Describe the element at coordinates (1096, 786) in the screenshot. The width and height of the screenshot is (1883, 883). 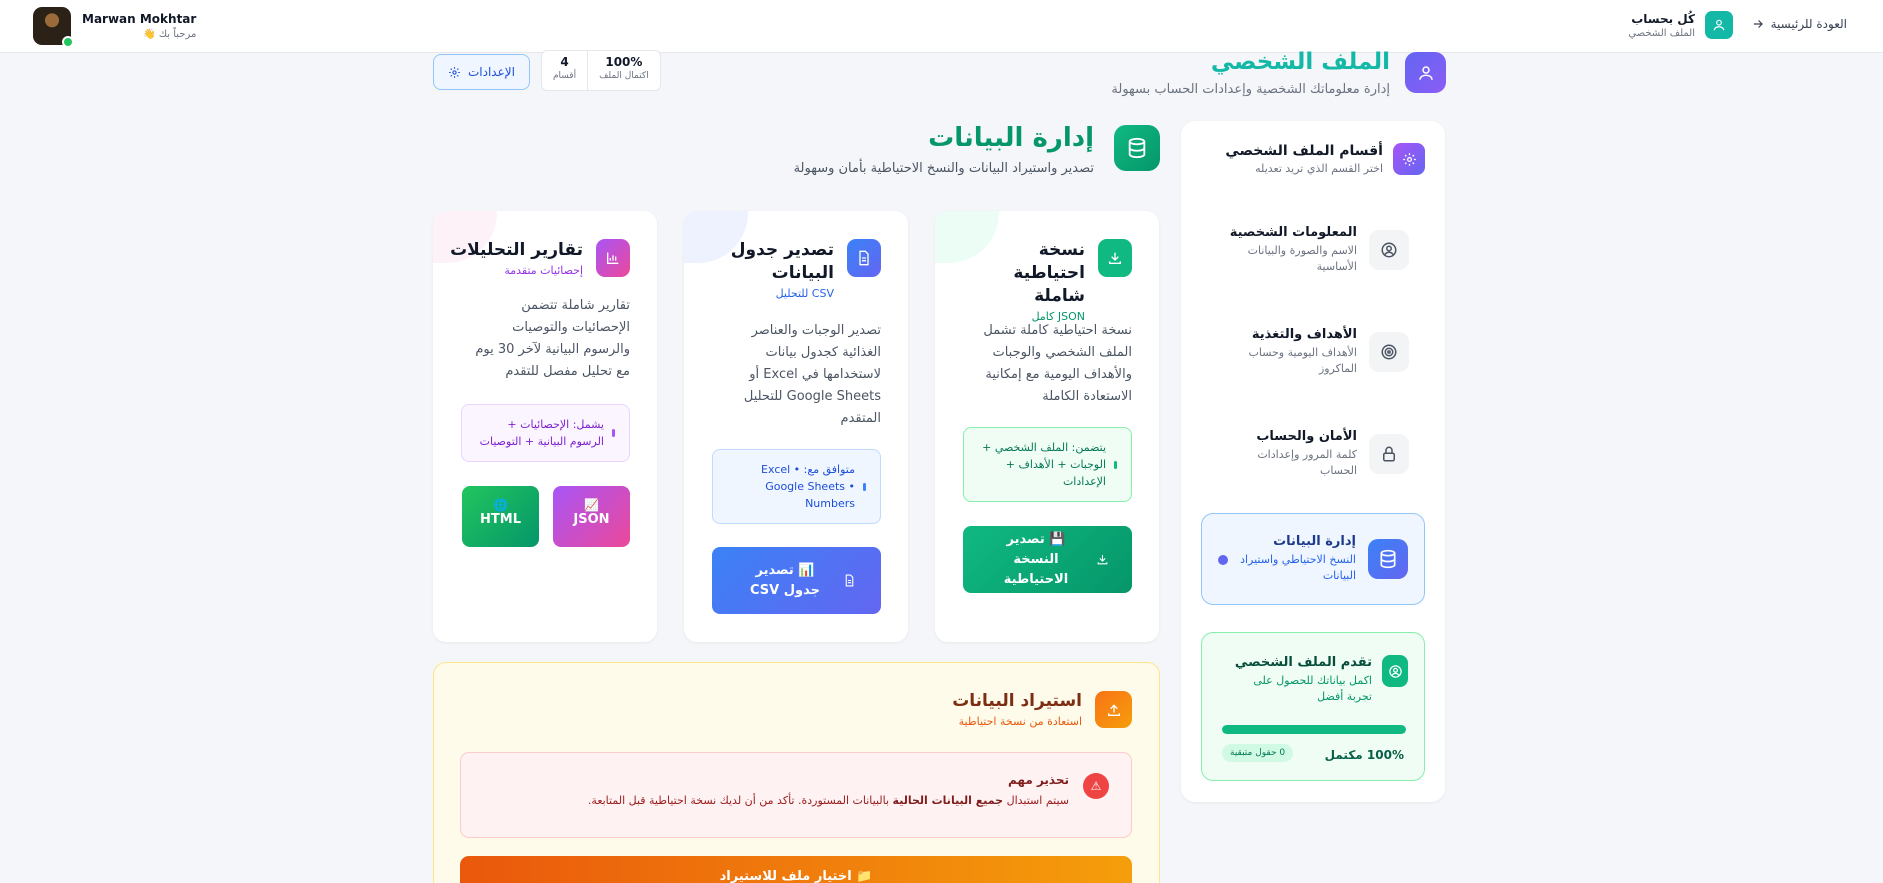
I see `warning-icon: ⚠` at that location.